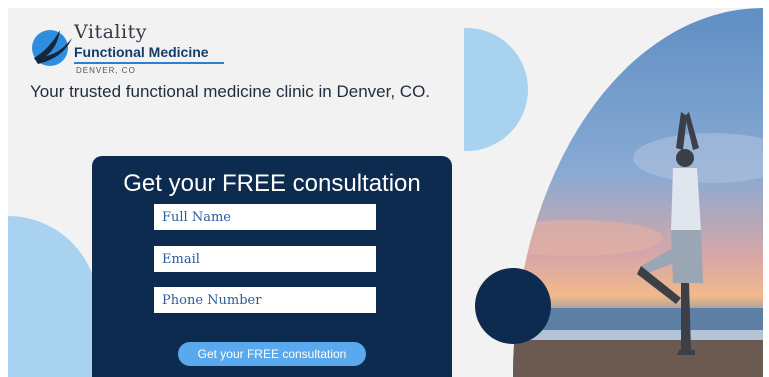 The image size is (769, 377). What do you see at coordinates (52, 46) in the screenshot?
I see `bird-icon` at bounding box center [52, 46].